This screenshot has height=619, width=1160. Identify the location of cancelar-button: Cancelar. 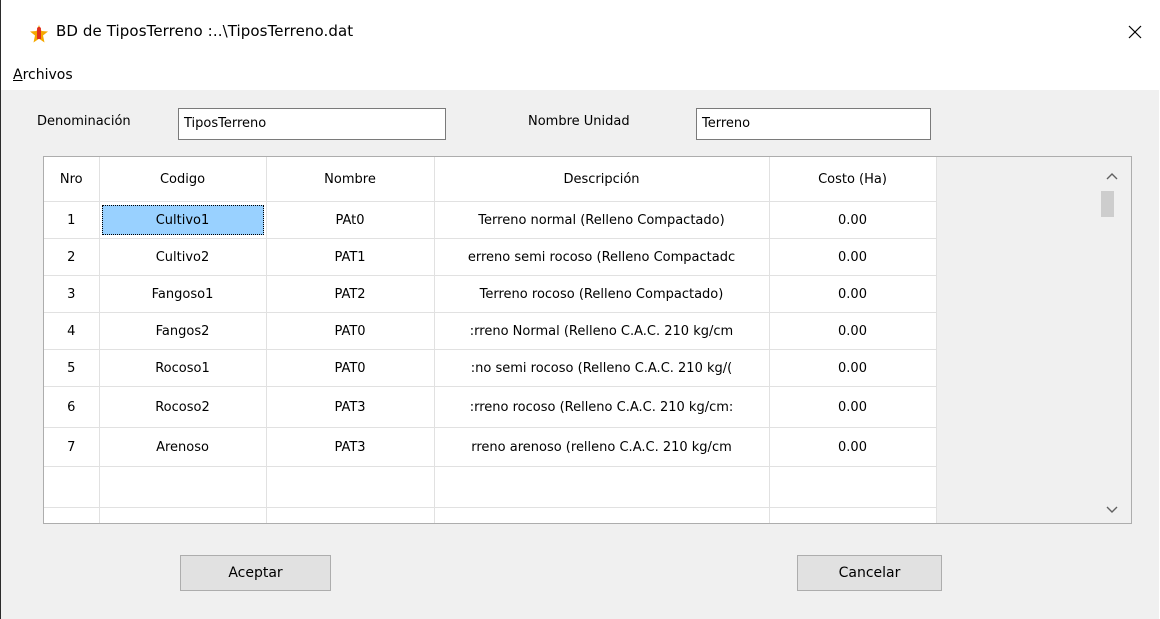
(869, 573).